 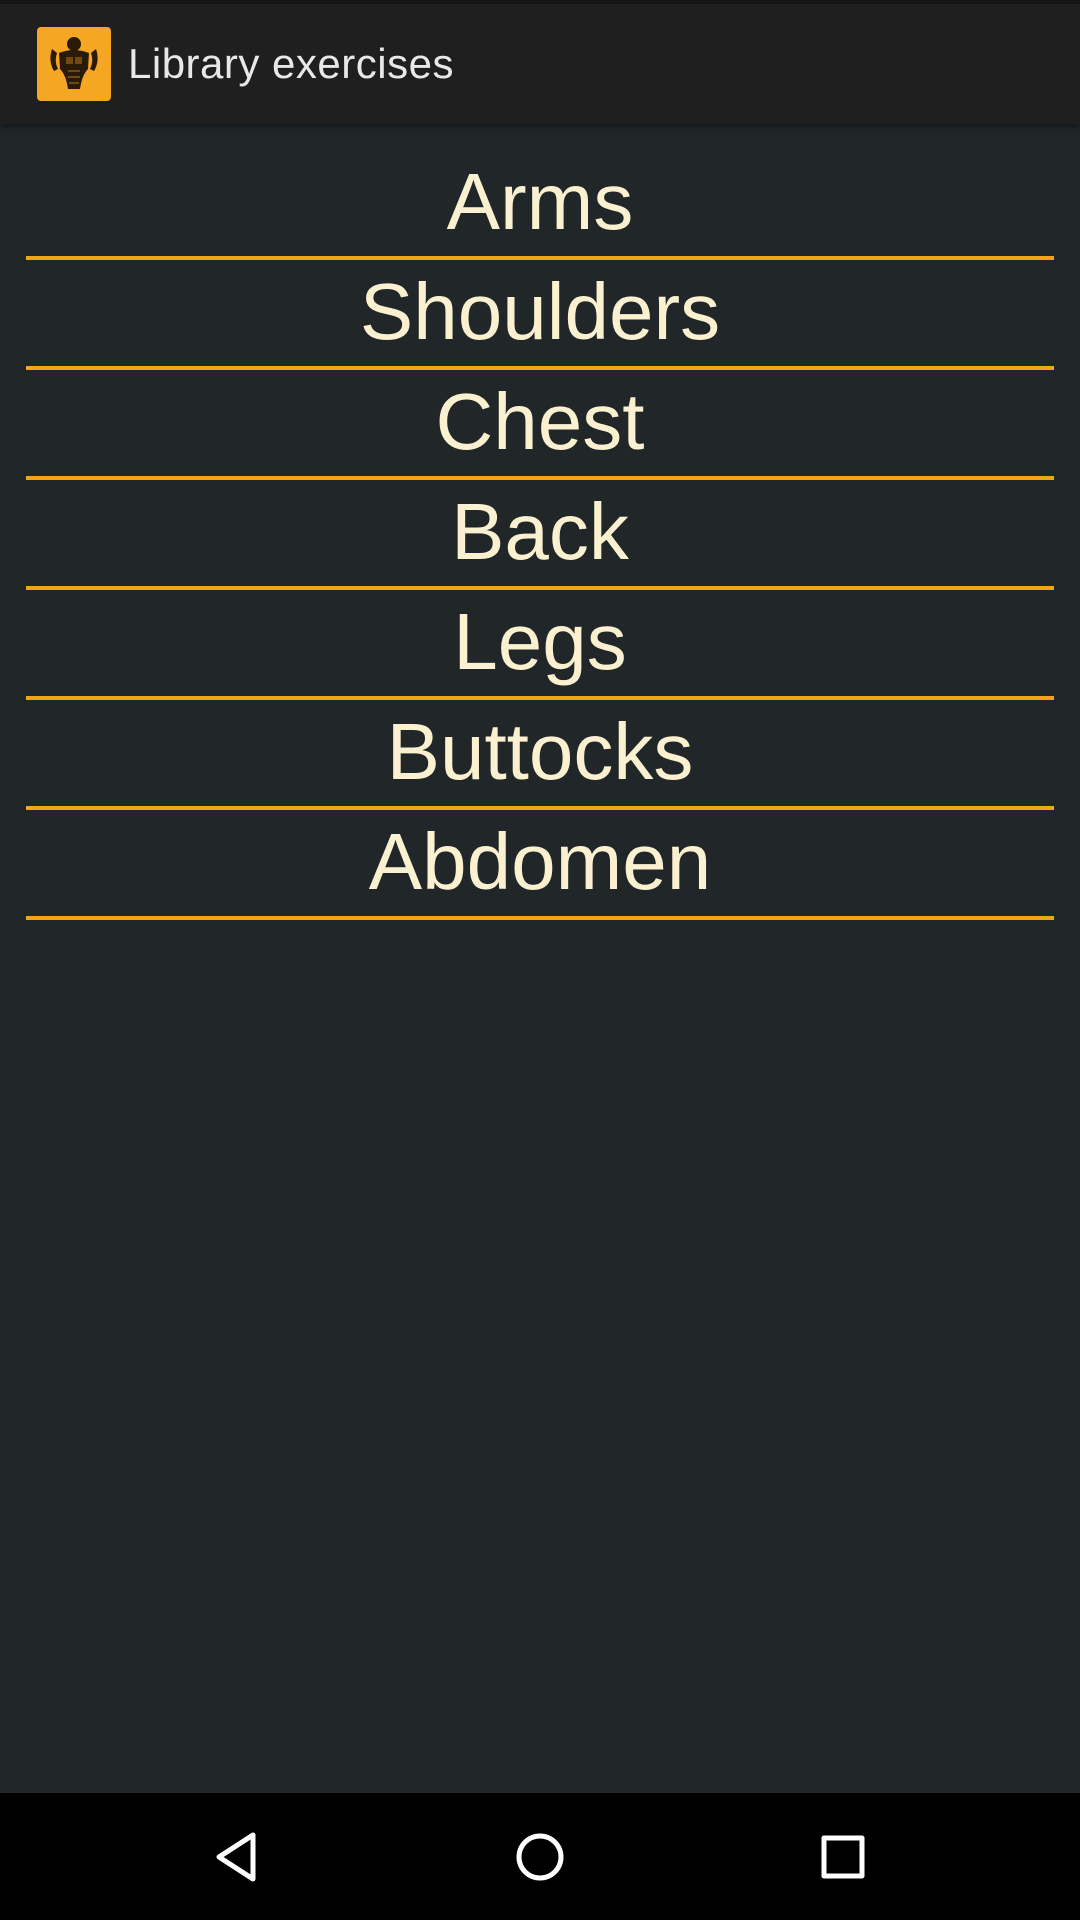 I want to click on category-item-legs: Legs, so click(x=540, y=645).